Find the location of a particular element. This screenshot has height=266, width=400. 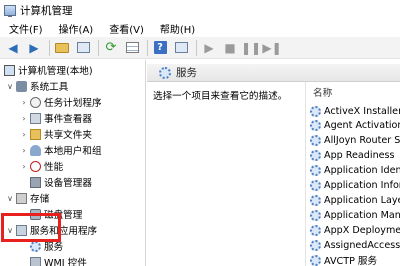

start-service-icon: ▶ is located at coordinates (209, 48).